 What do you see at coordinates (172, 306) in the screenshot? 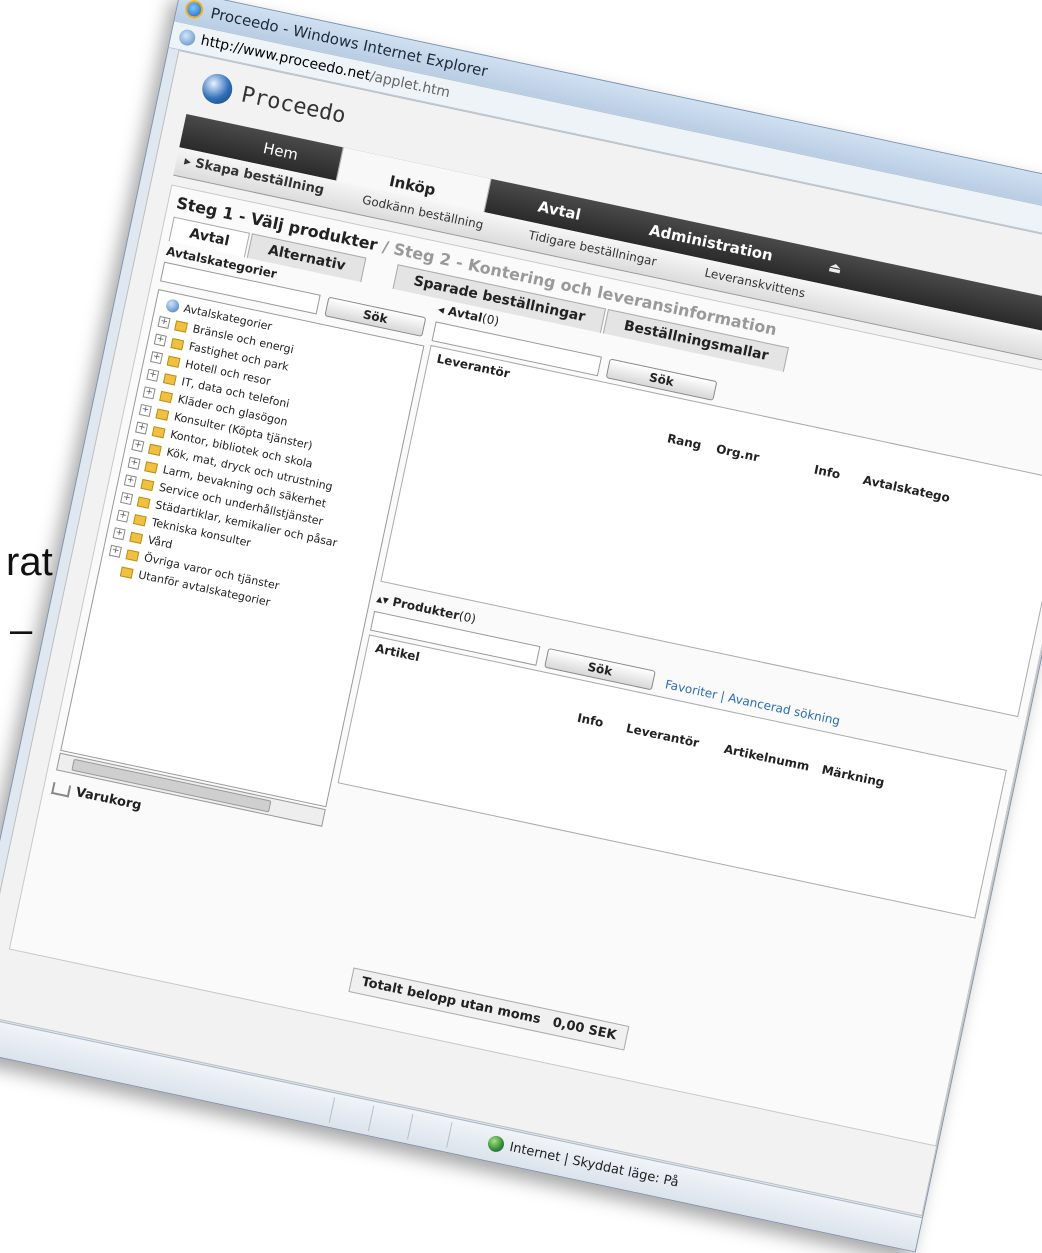
I see `globe-icon` at bounding box center [172, 306].